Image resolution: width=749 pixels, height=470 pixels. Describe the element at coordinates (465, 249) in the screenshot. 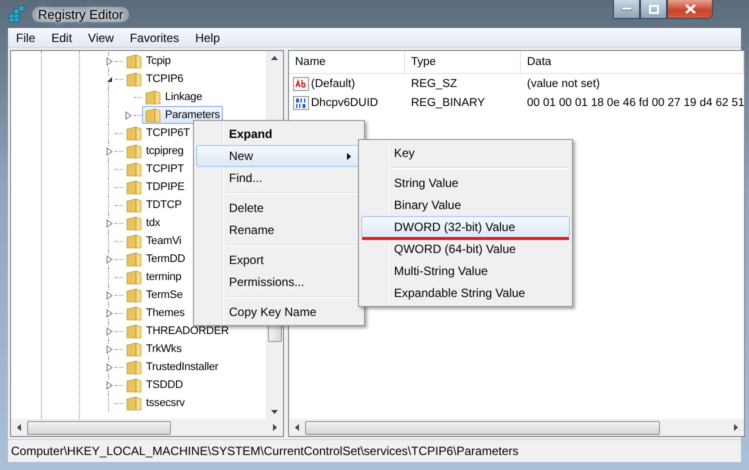

I see `submenu-item: QWORD (64-bit) Value` at that location.